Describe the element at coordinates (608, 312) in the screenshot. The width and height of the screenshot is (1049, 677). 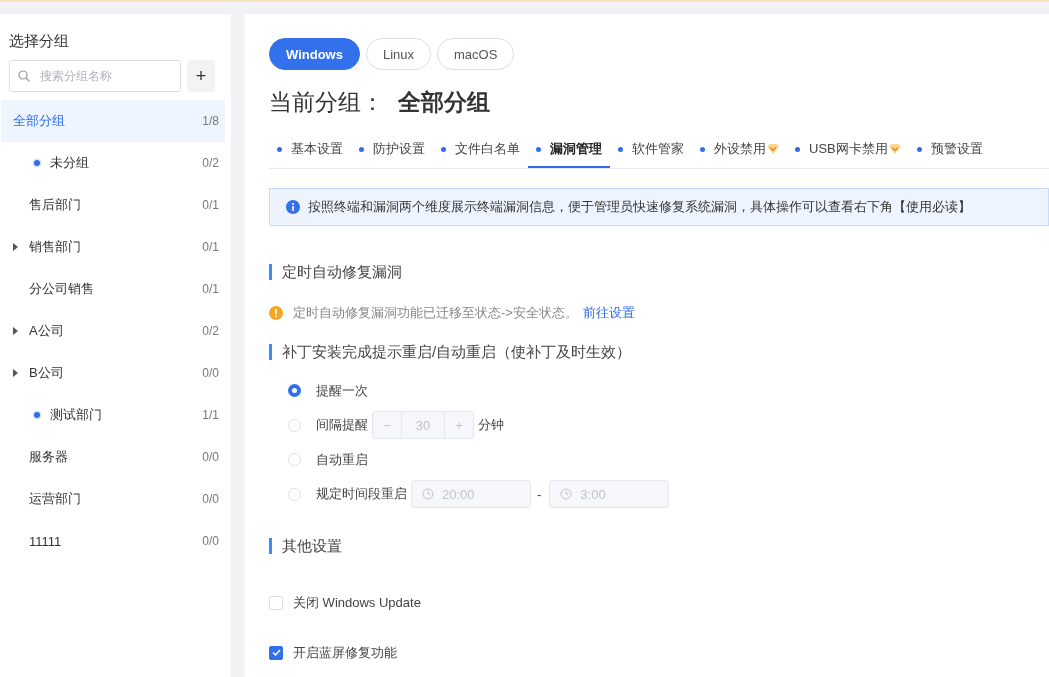
I see `settings-link: 前往设置` at that location.